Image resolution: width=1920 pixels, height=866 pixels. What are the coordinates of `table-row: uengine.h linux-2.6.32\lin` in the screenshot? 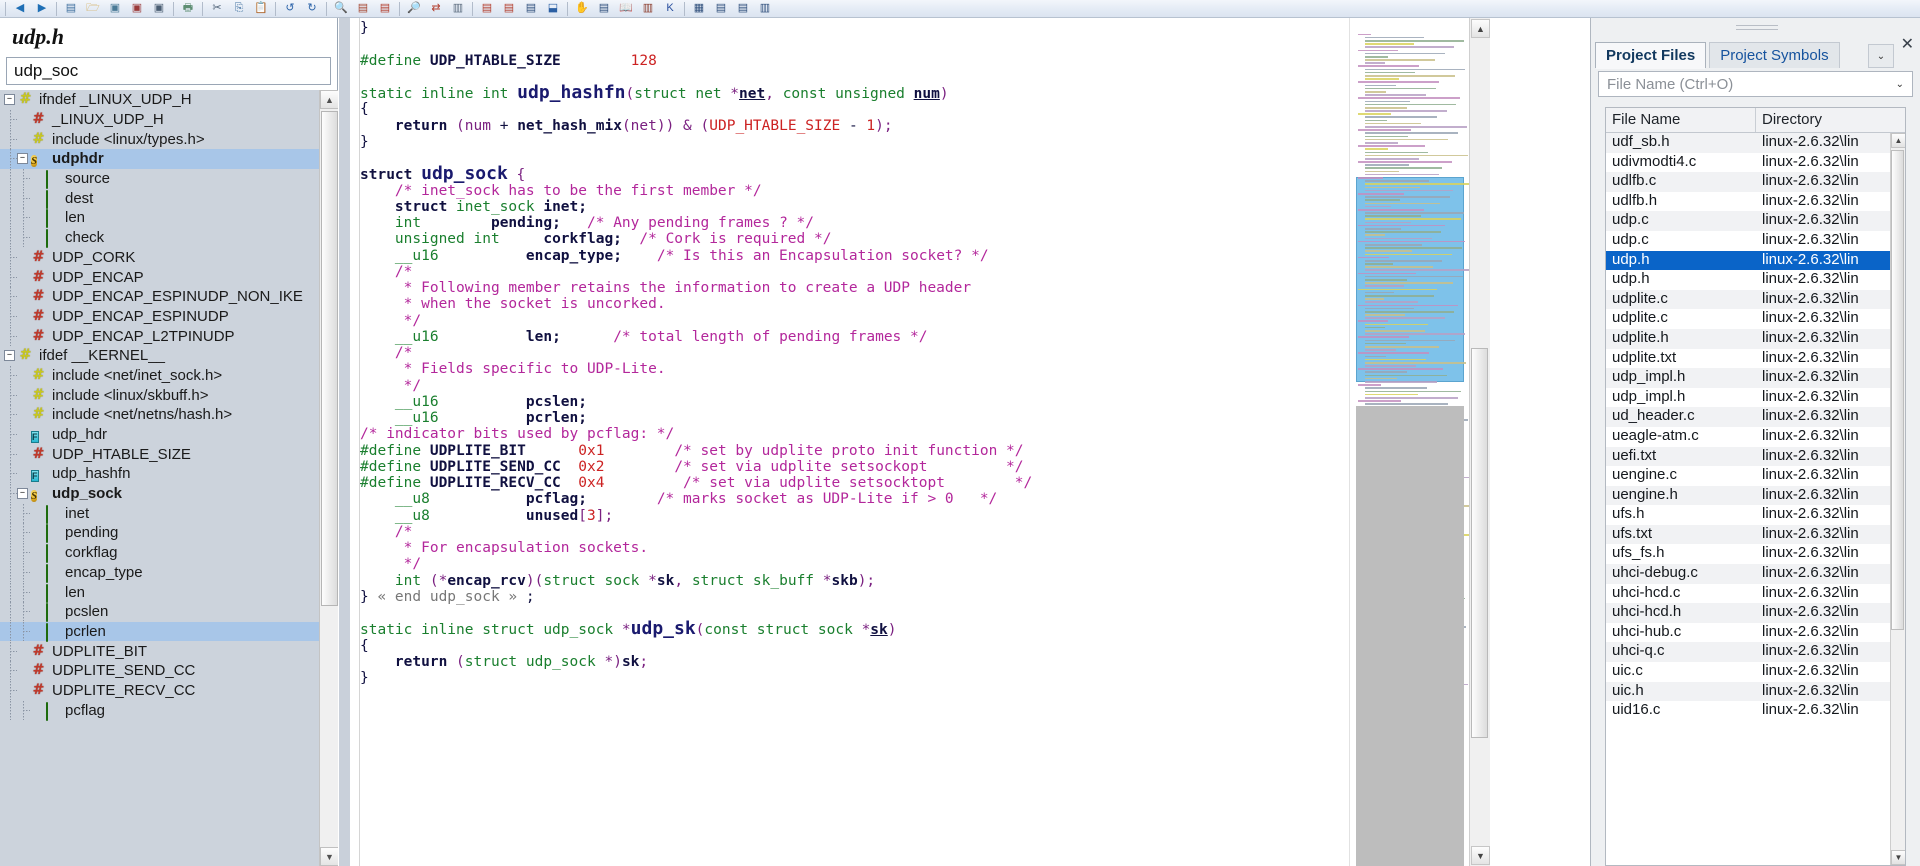 It's located at (1748, 495).